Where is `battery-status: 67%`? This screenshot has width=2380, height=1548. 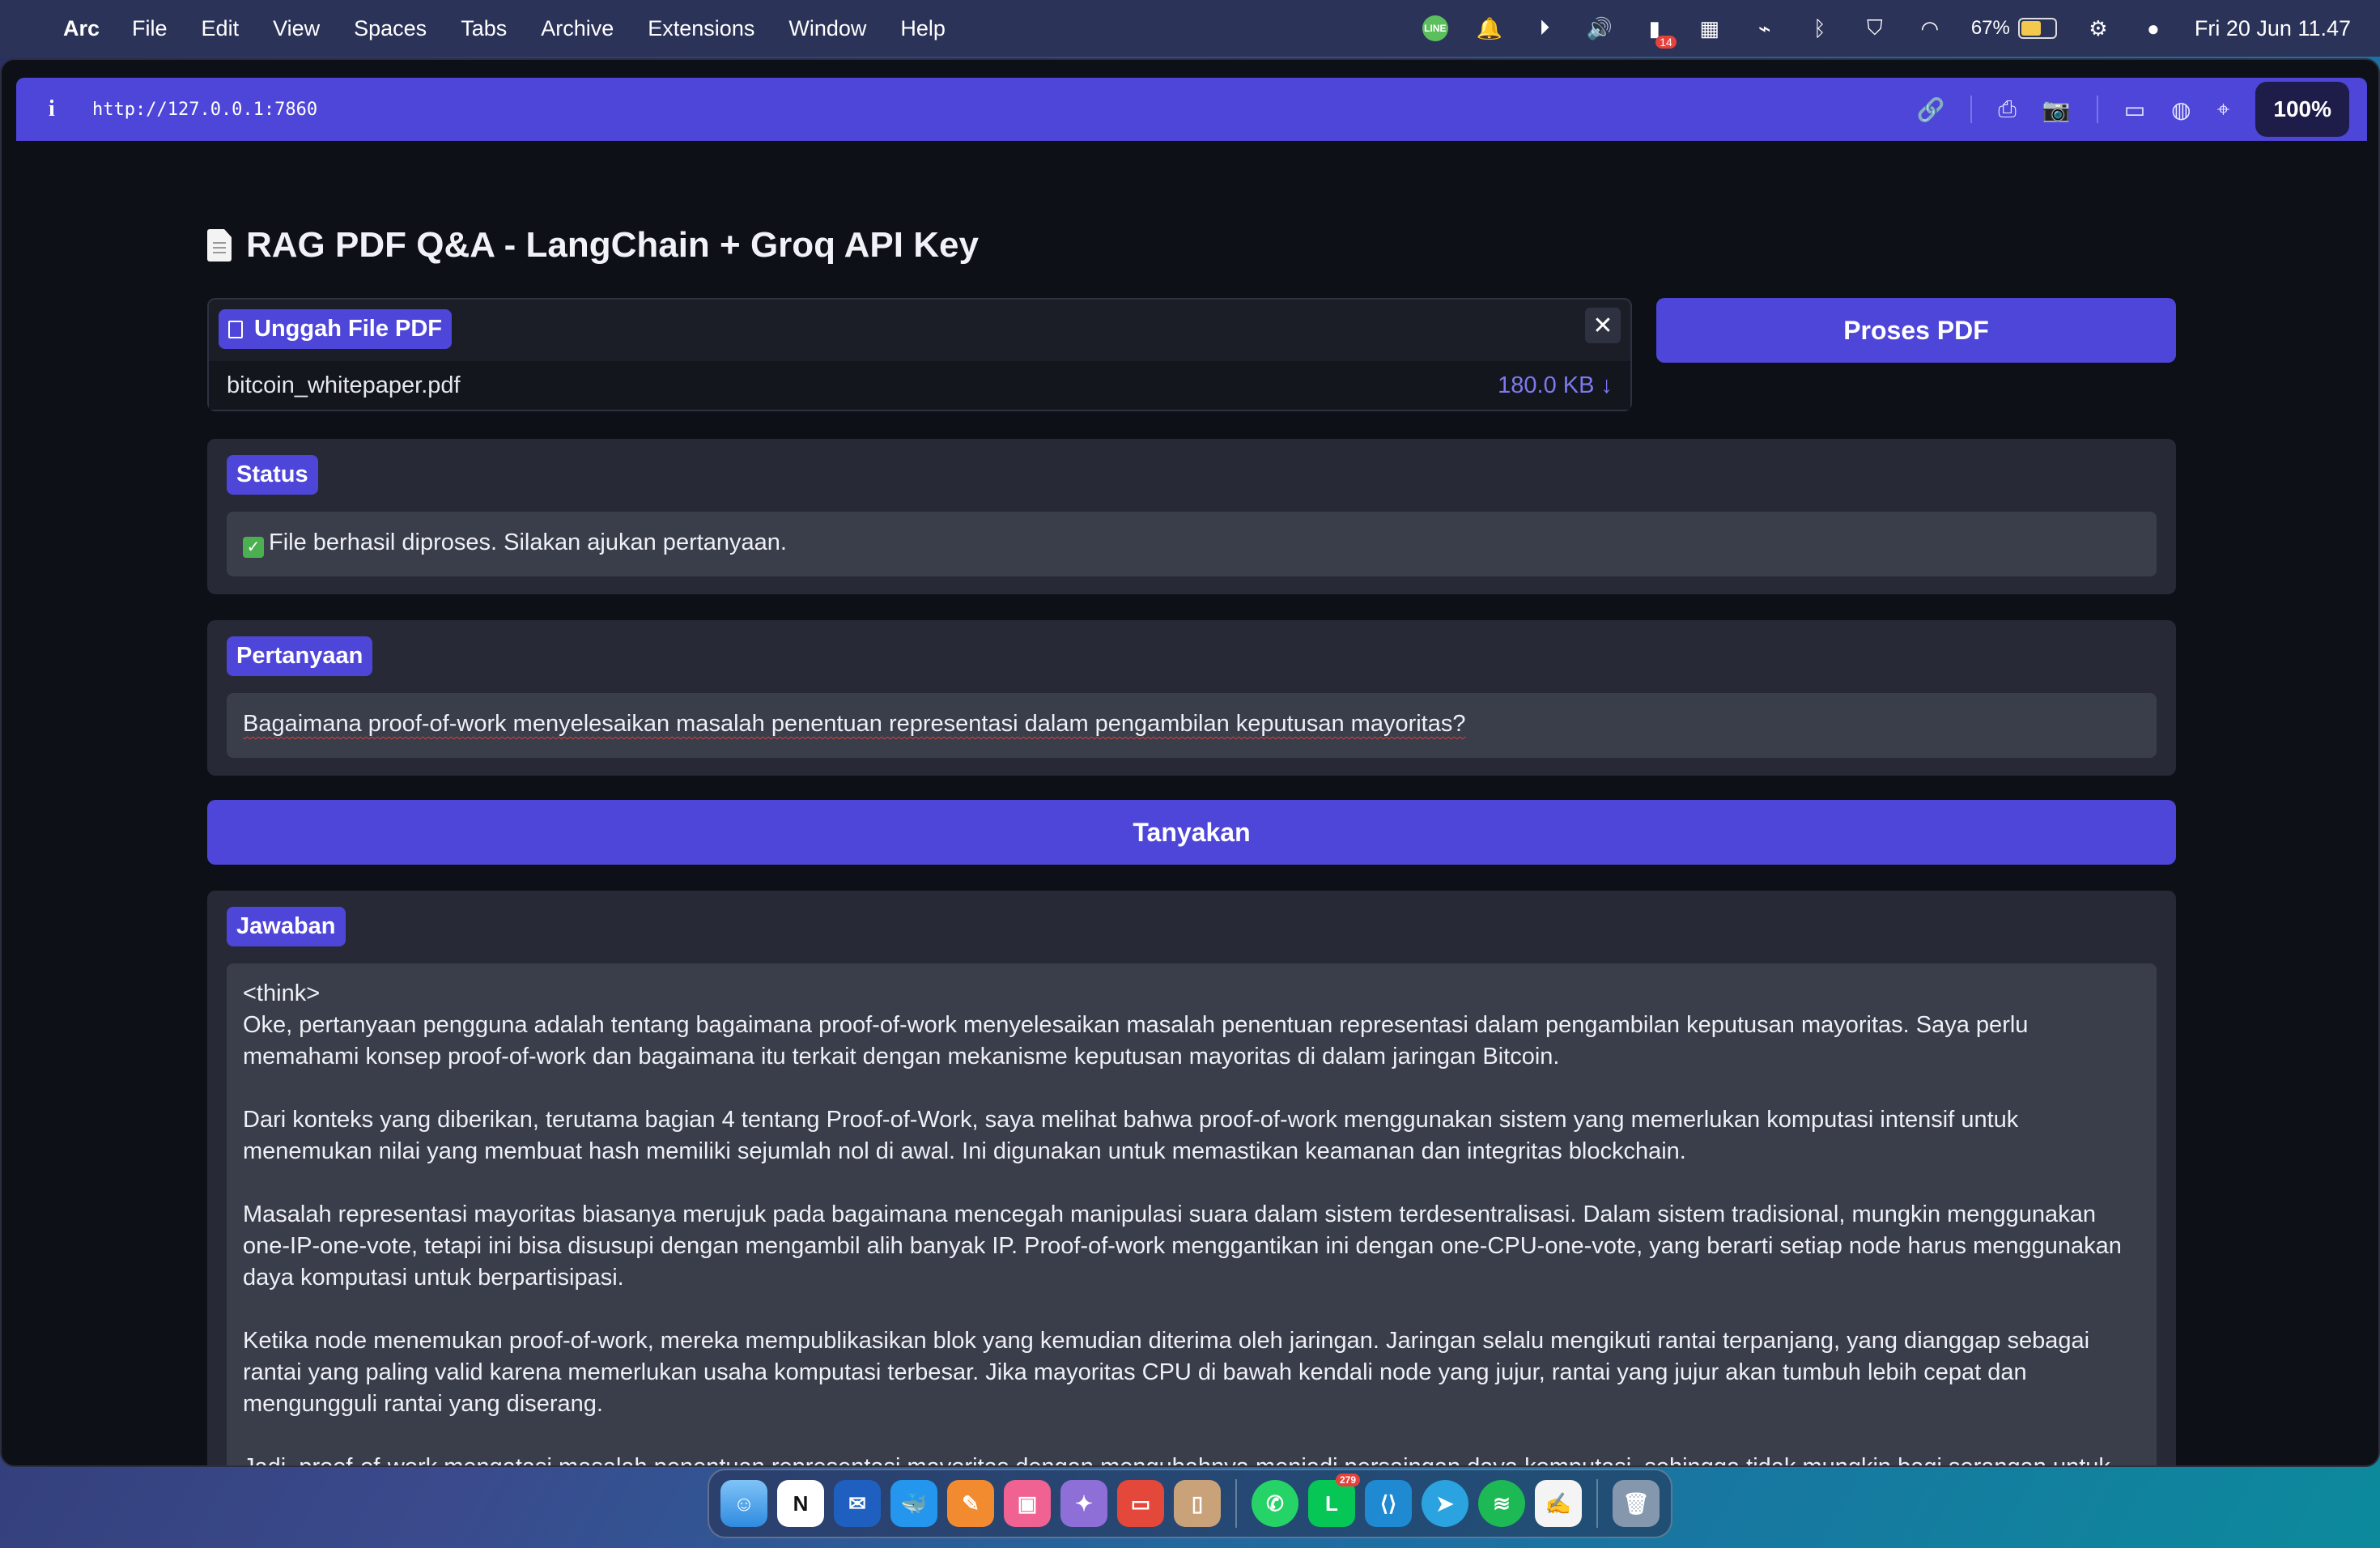 battery-status: 67% is located at coordinates (2014, 29).